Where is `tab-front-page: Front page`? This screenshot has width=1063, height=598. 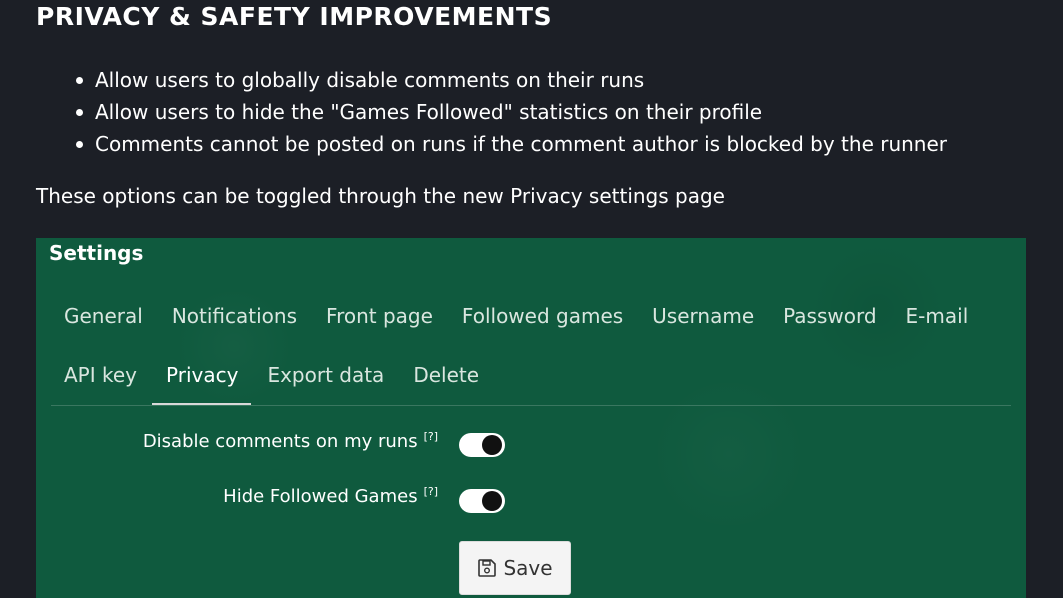 tab-front-page: Front page is located at coordinates (379, 316).